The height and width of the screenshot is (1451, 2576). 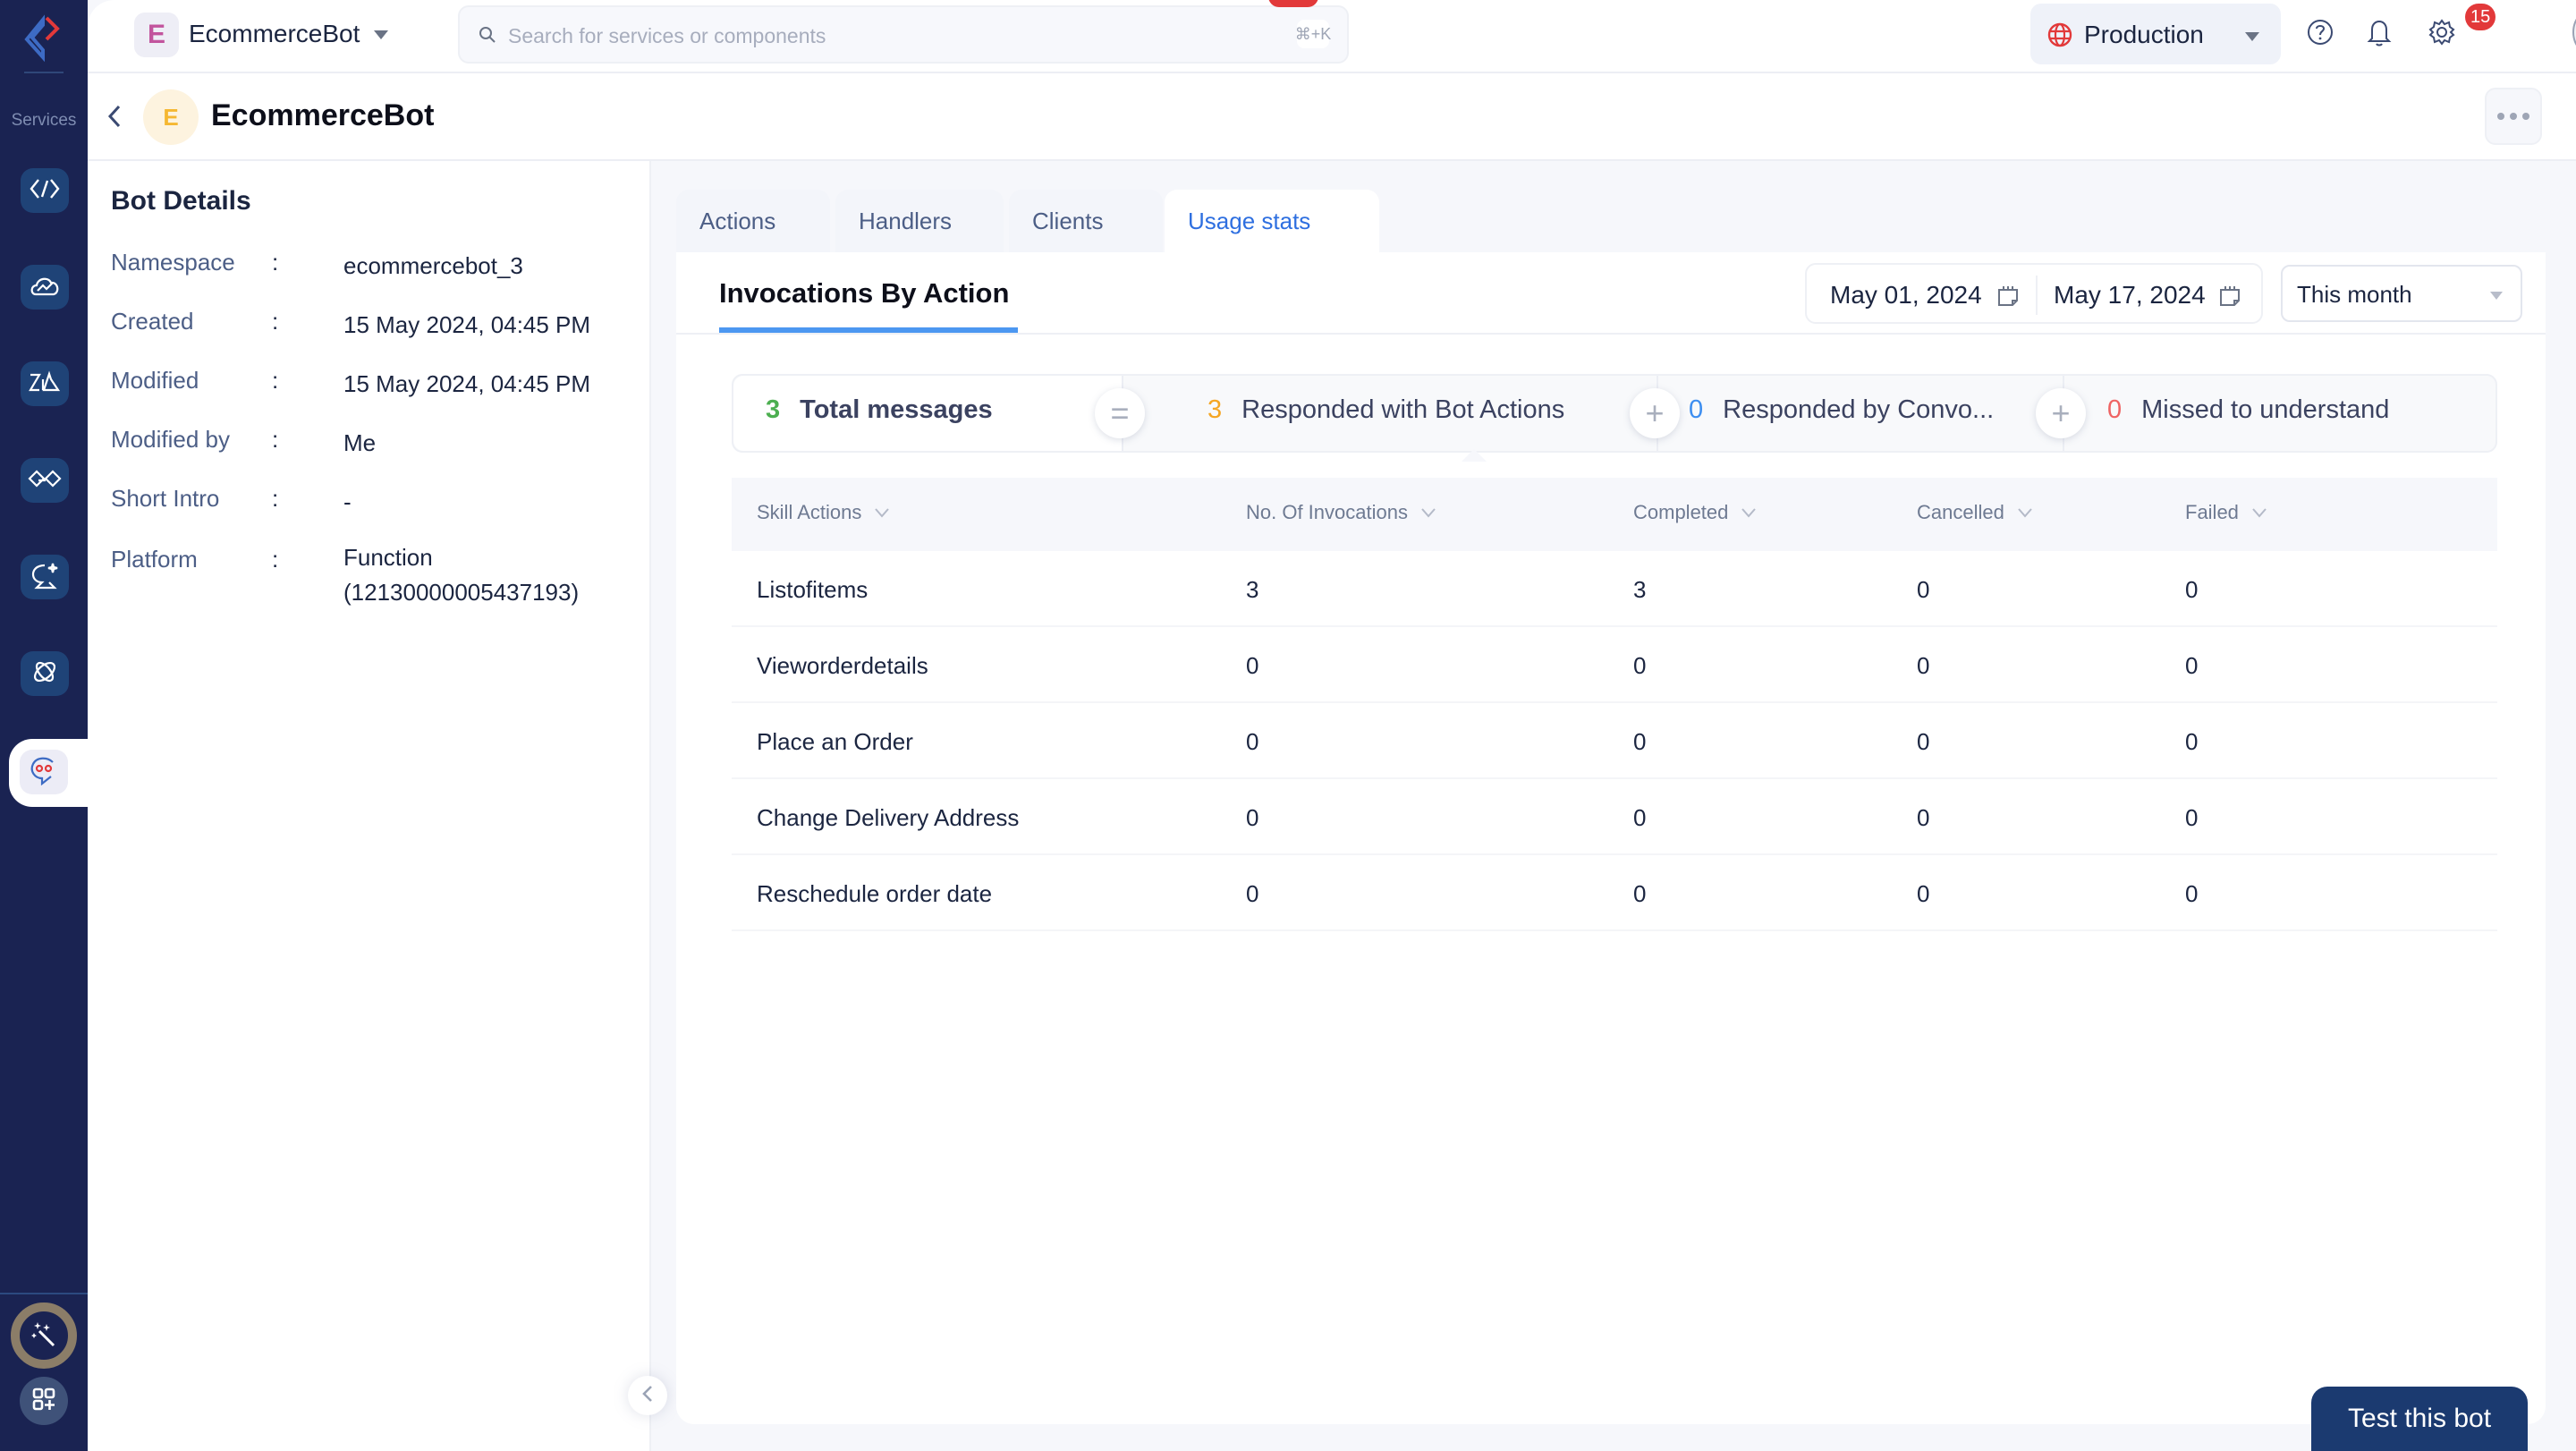 What do you see at coordinates (2130, 295) in the screenshot?
I see `end-date: May 17, 2024` at bounding box center [2130, 295].